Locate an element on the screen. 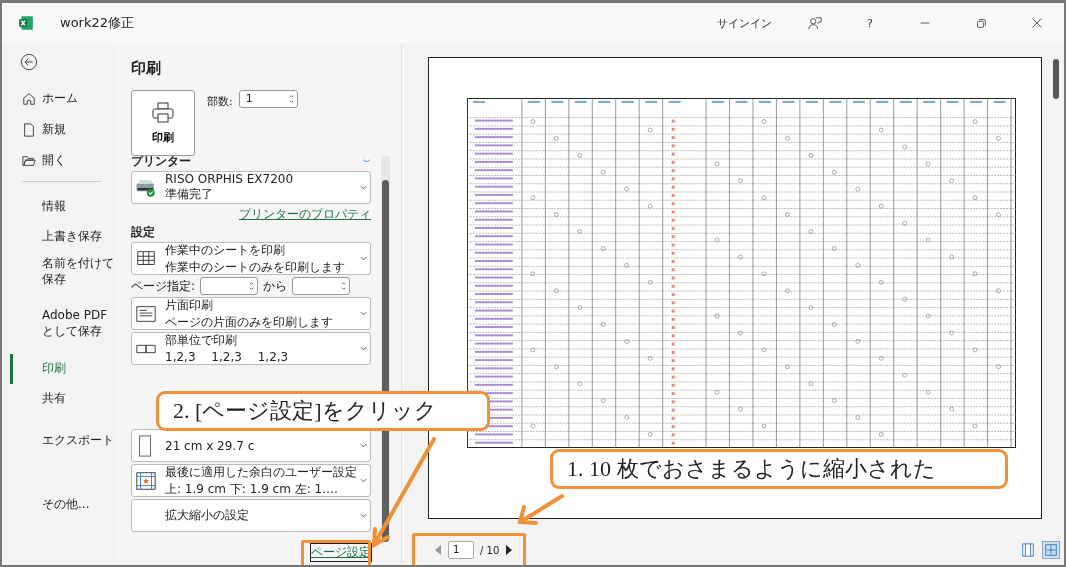 The image size is (1066, 567). zoom-to-page-icon is located at coordinates (1051, 550).